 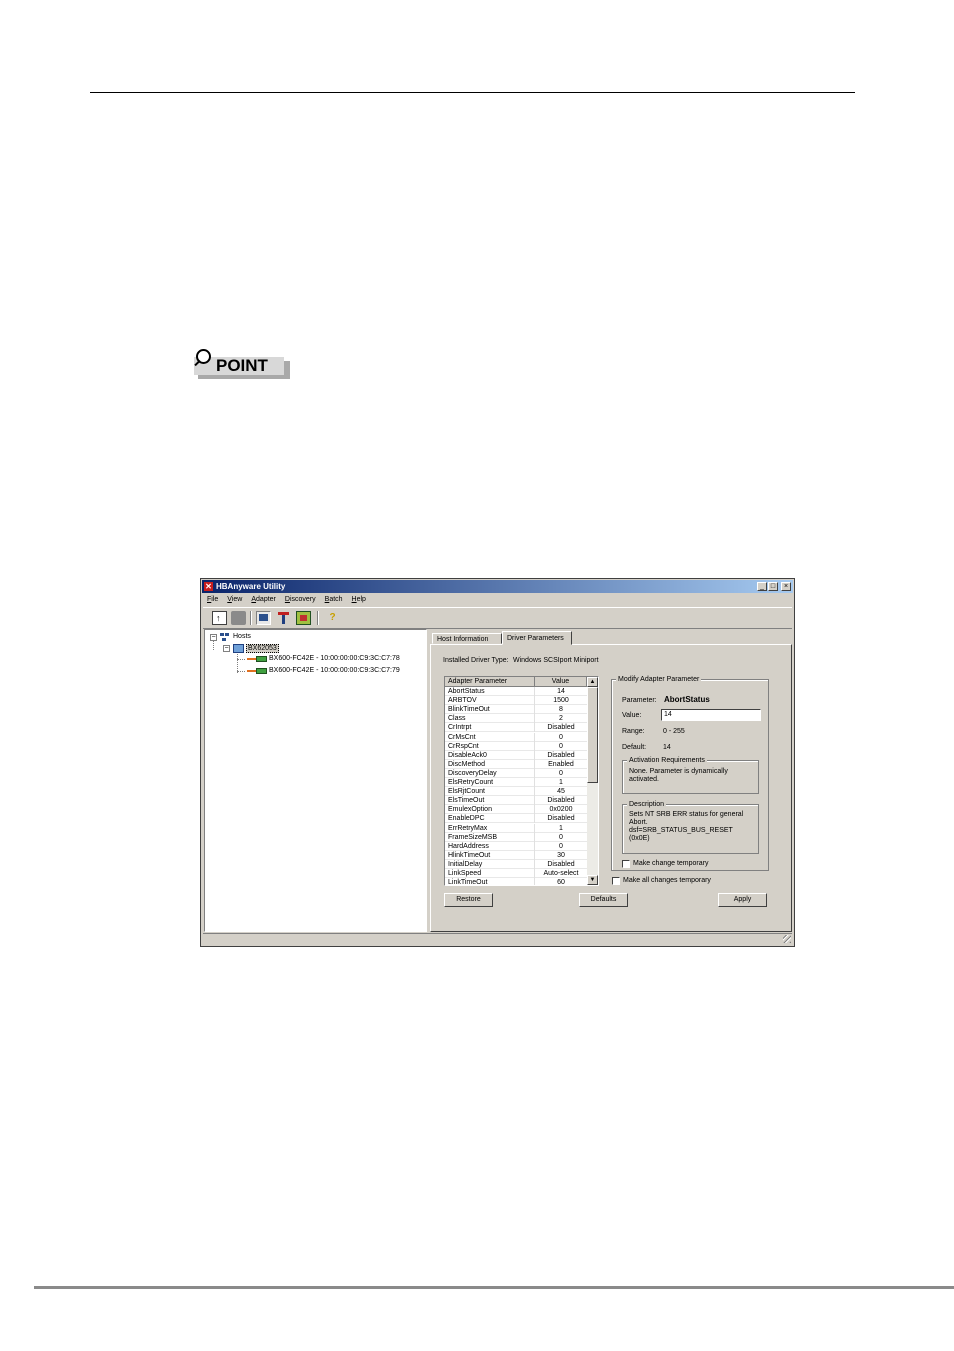 What do you see at coordinates (490, 681) in the screenshot?
I see `column-header-parameter: Adapter Parameter` at bounding box center [490, 681].